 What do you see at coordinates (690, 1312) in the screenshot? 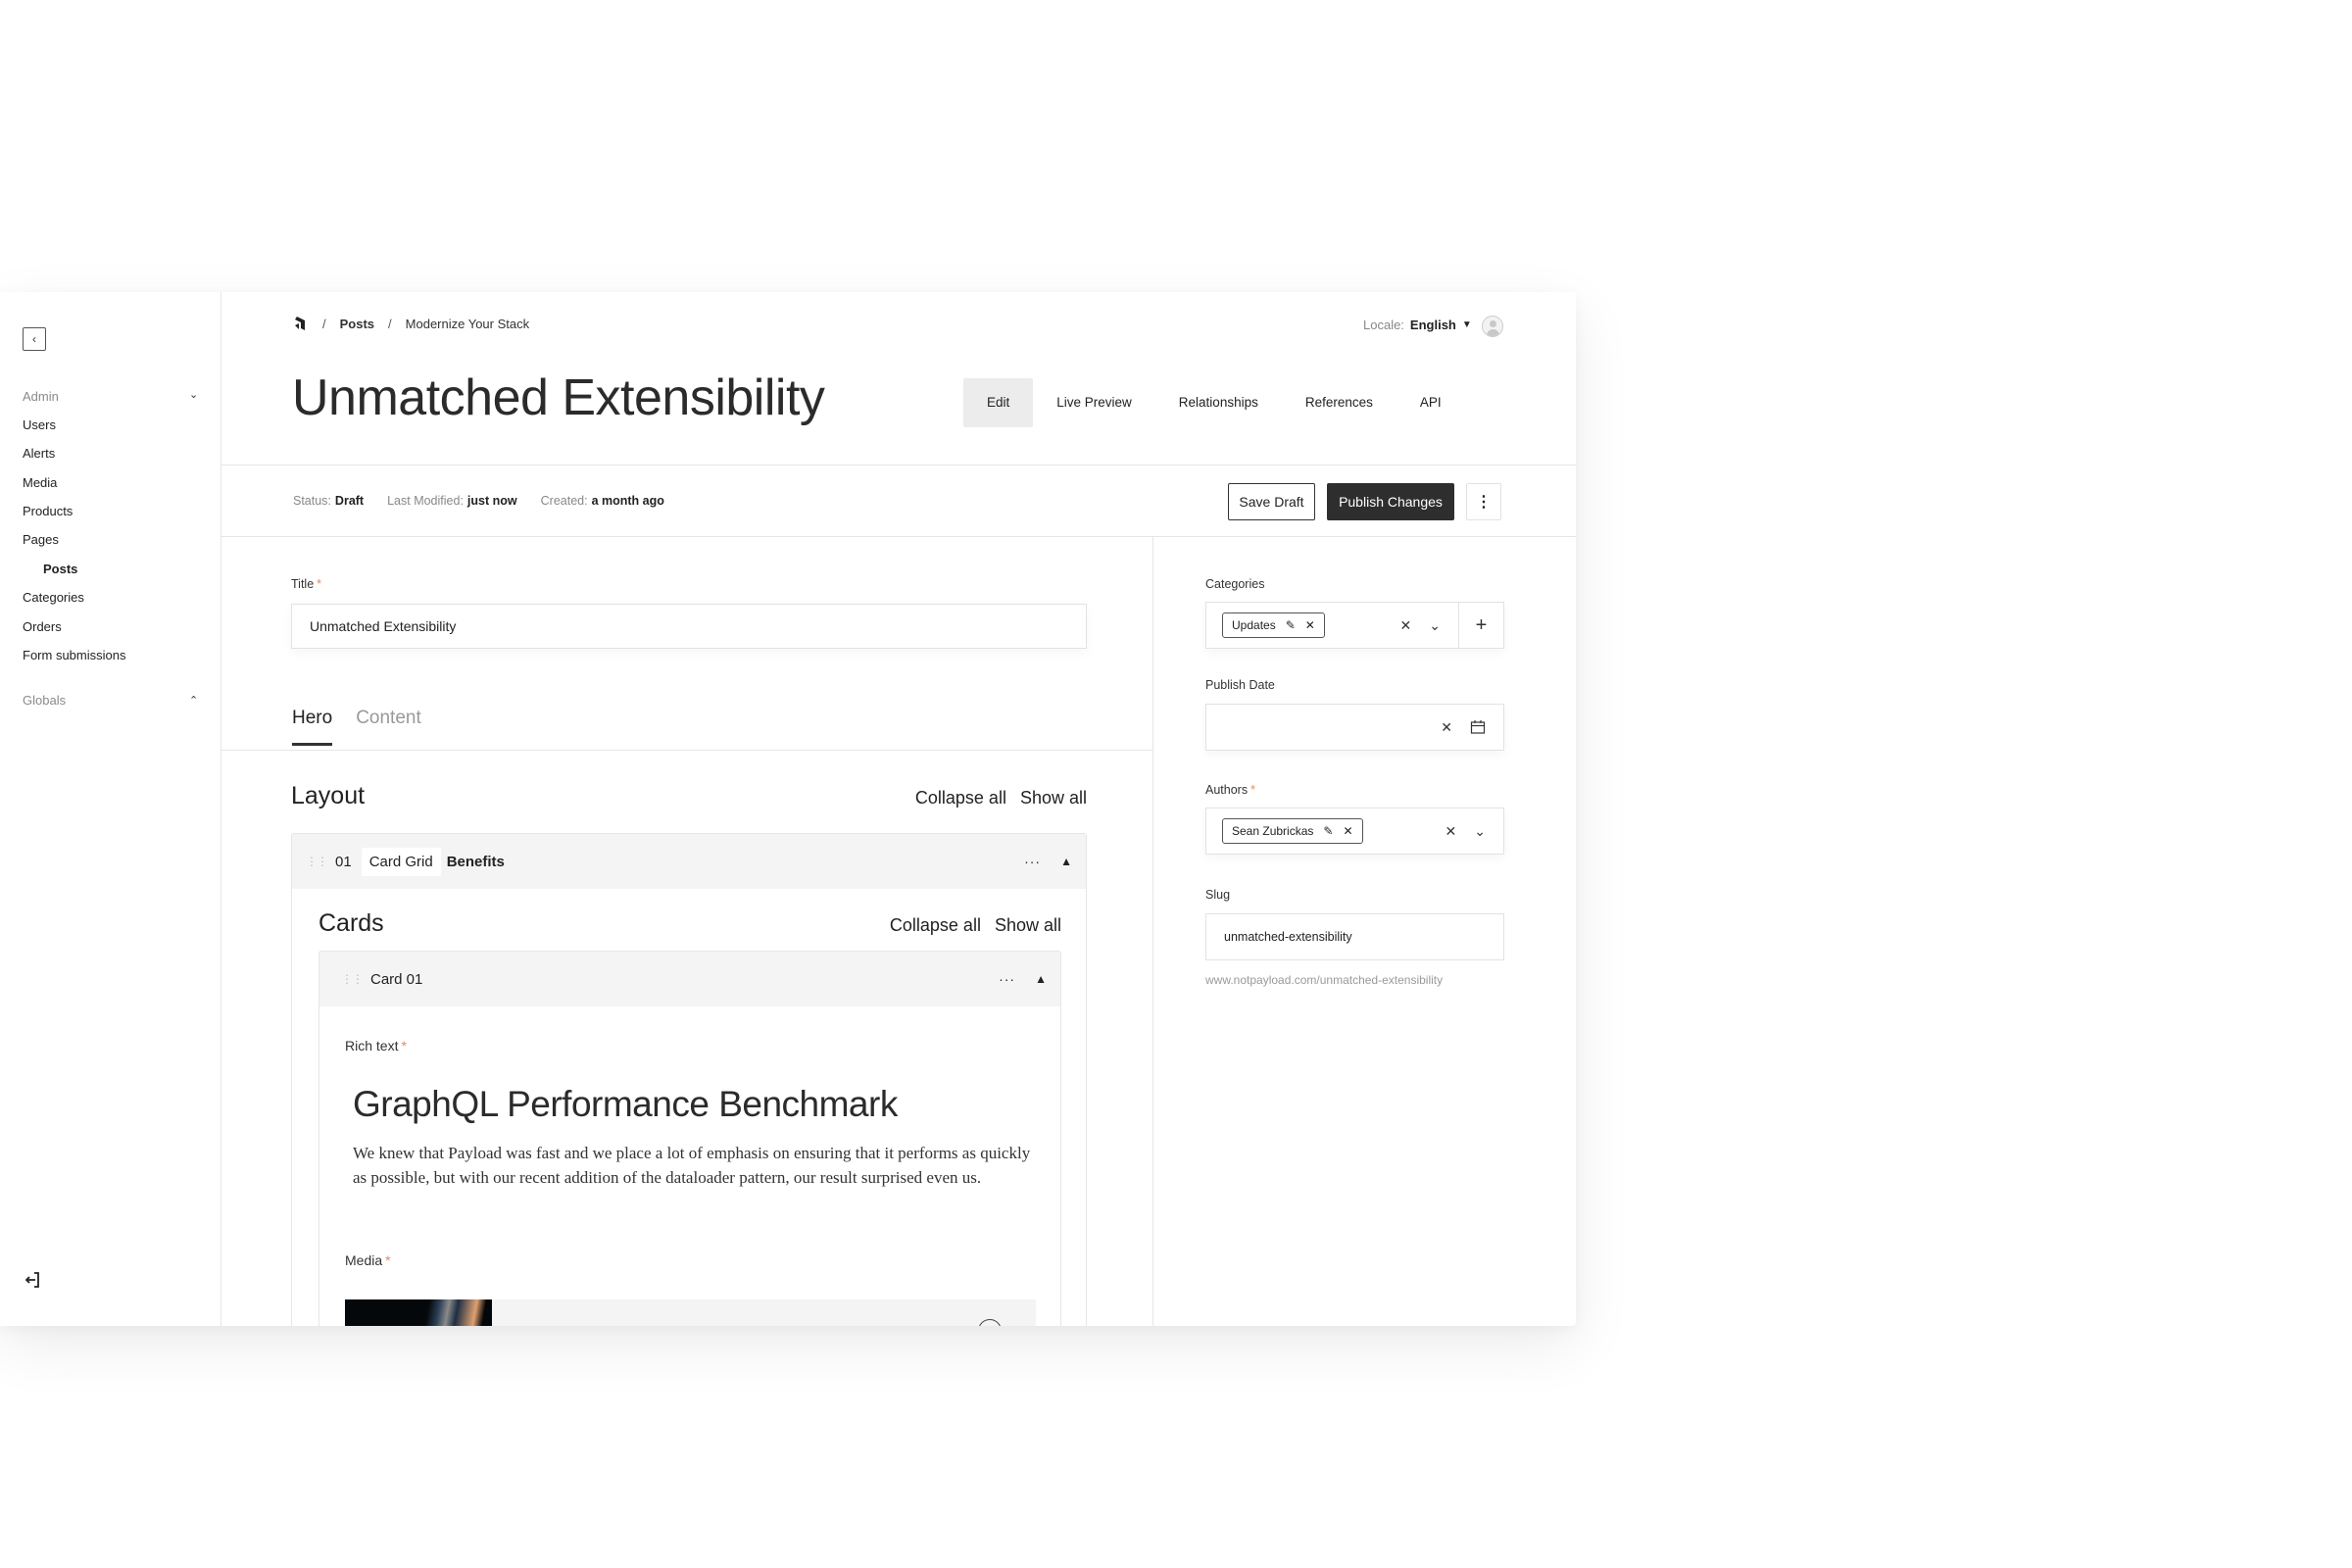
I see `media-upload` at bounding box center [690, 1312].